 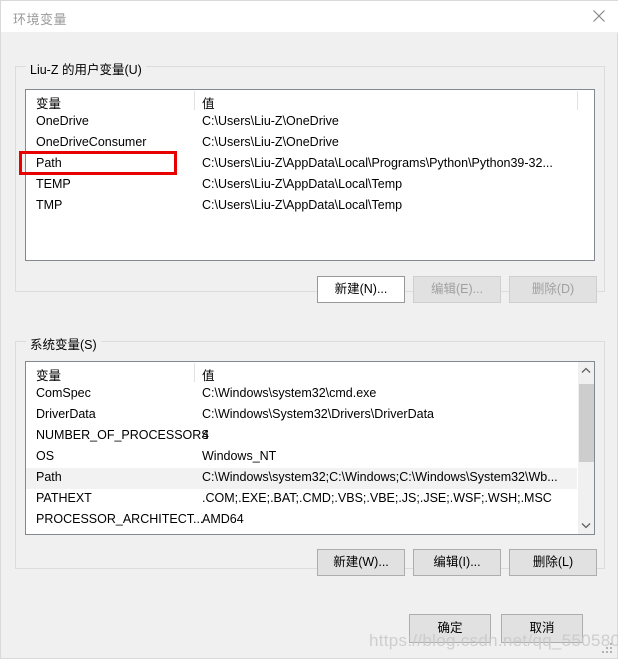 I want to click on system-delete-button: 删除(L), so click(x=553, y=562).